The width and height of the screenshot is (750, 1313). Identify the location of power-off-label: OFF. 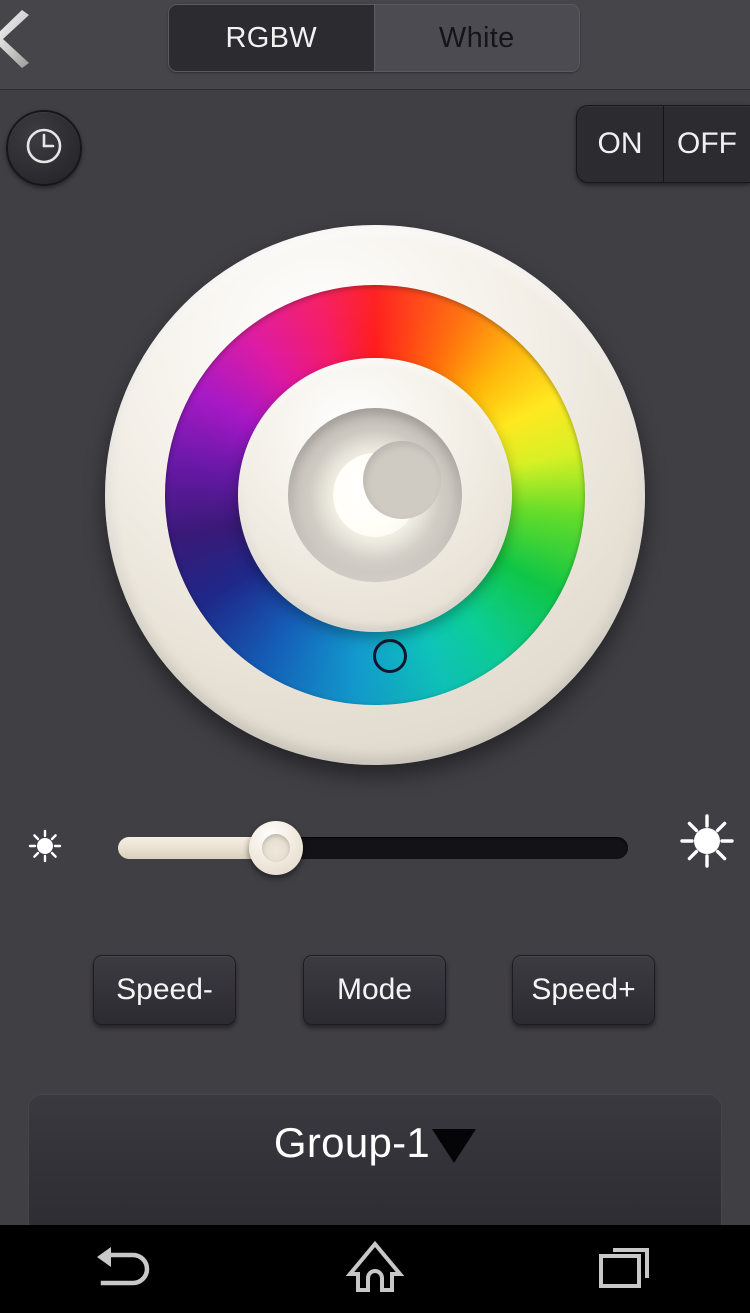
(707, 143).